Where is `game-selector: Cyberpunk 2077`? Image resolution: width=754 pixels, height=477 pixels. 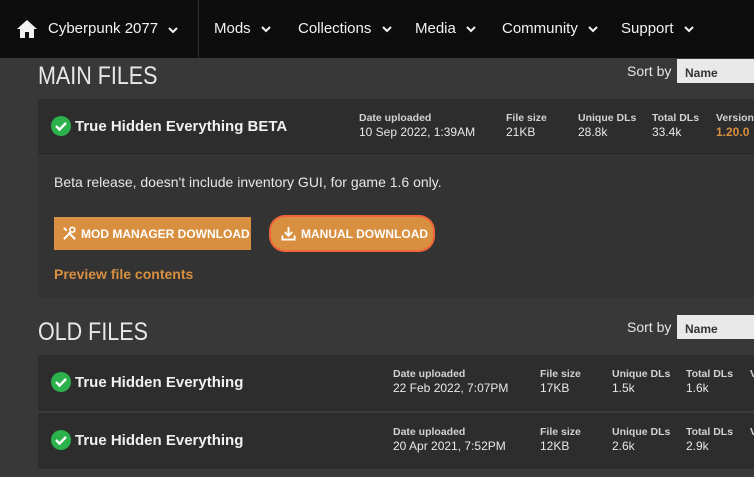 game-selector: Cyberpunk 2077 is located at coordinates (99, 29).